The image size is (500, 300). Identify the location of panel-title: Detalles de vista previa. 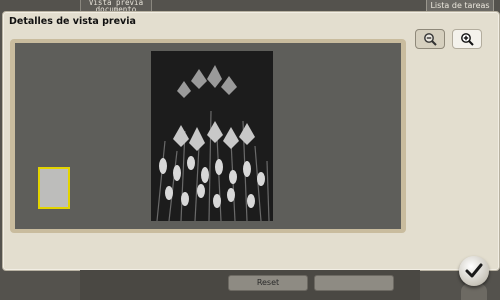
(72, 21).